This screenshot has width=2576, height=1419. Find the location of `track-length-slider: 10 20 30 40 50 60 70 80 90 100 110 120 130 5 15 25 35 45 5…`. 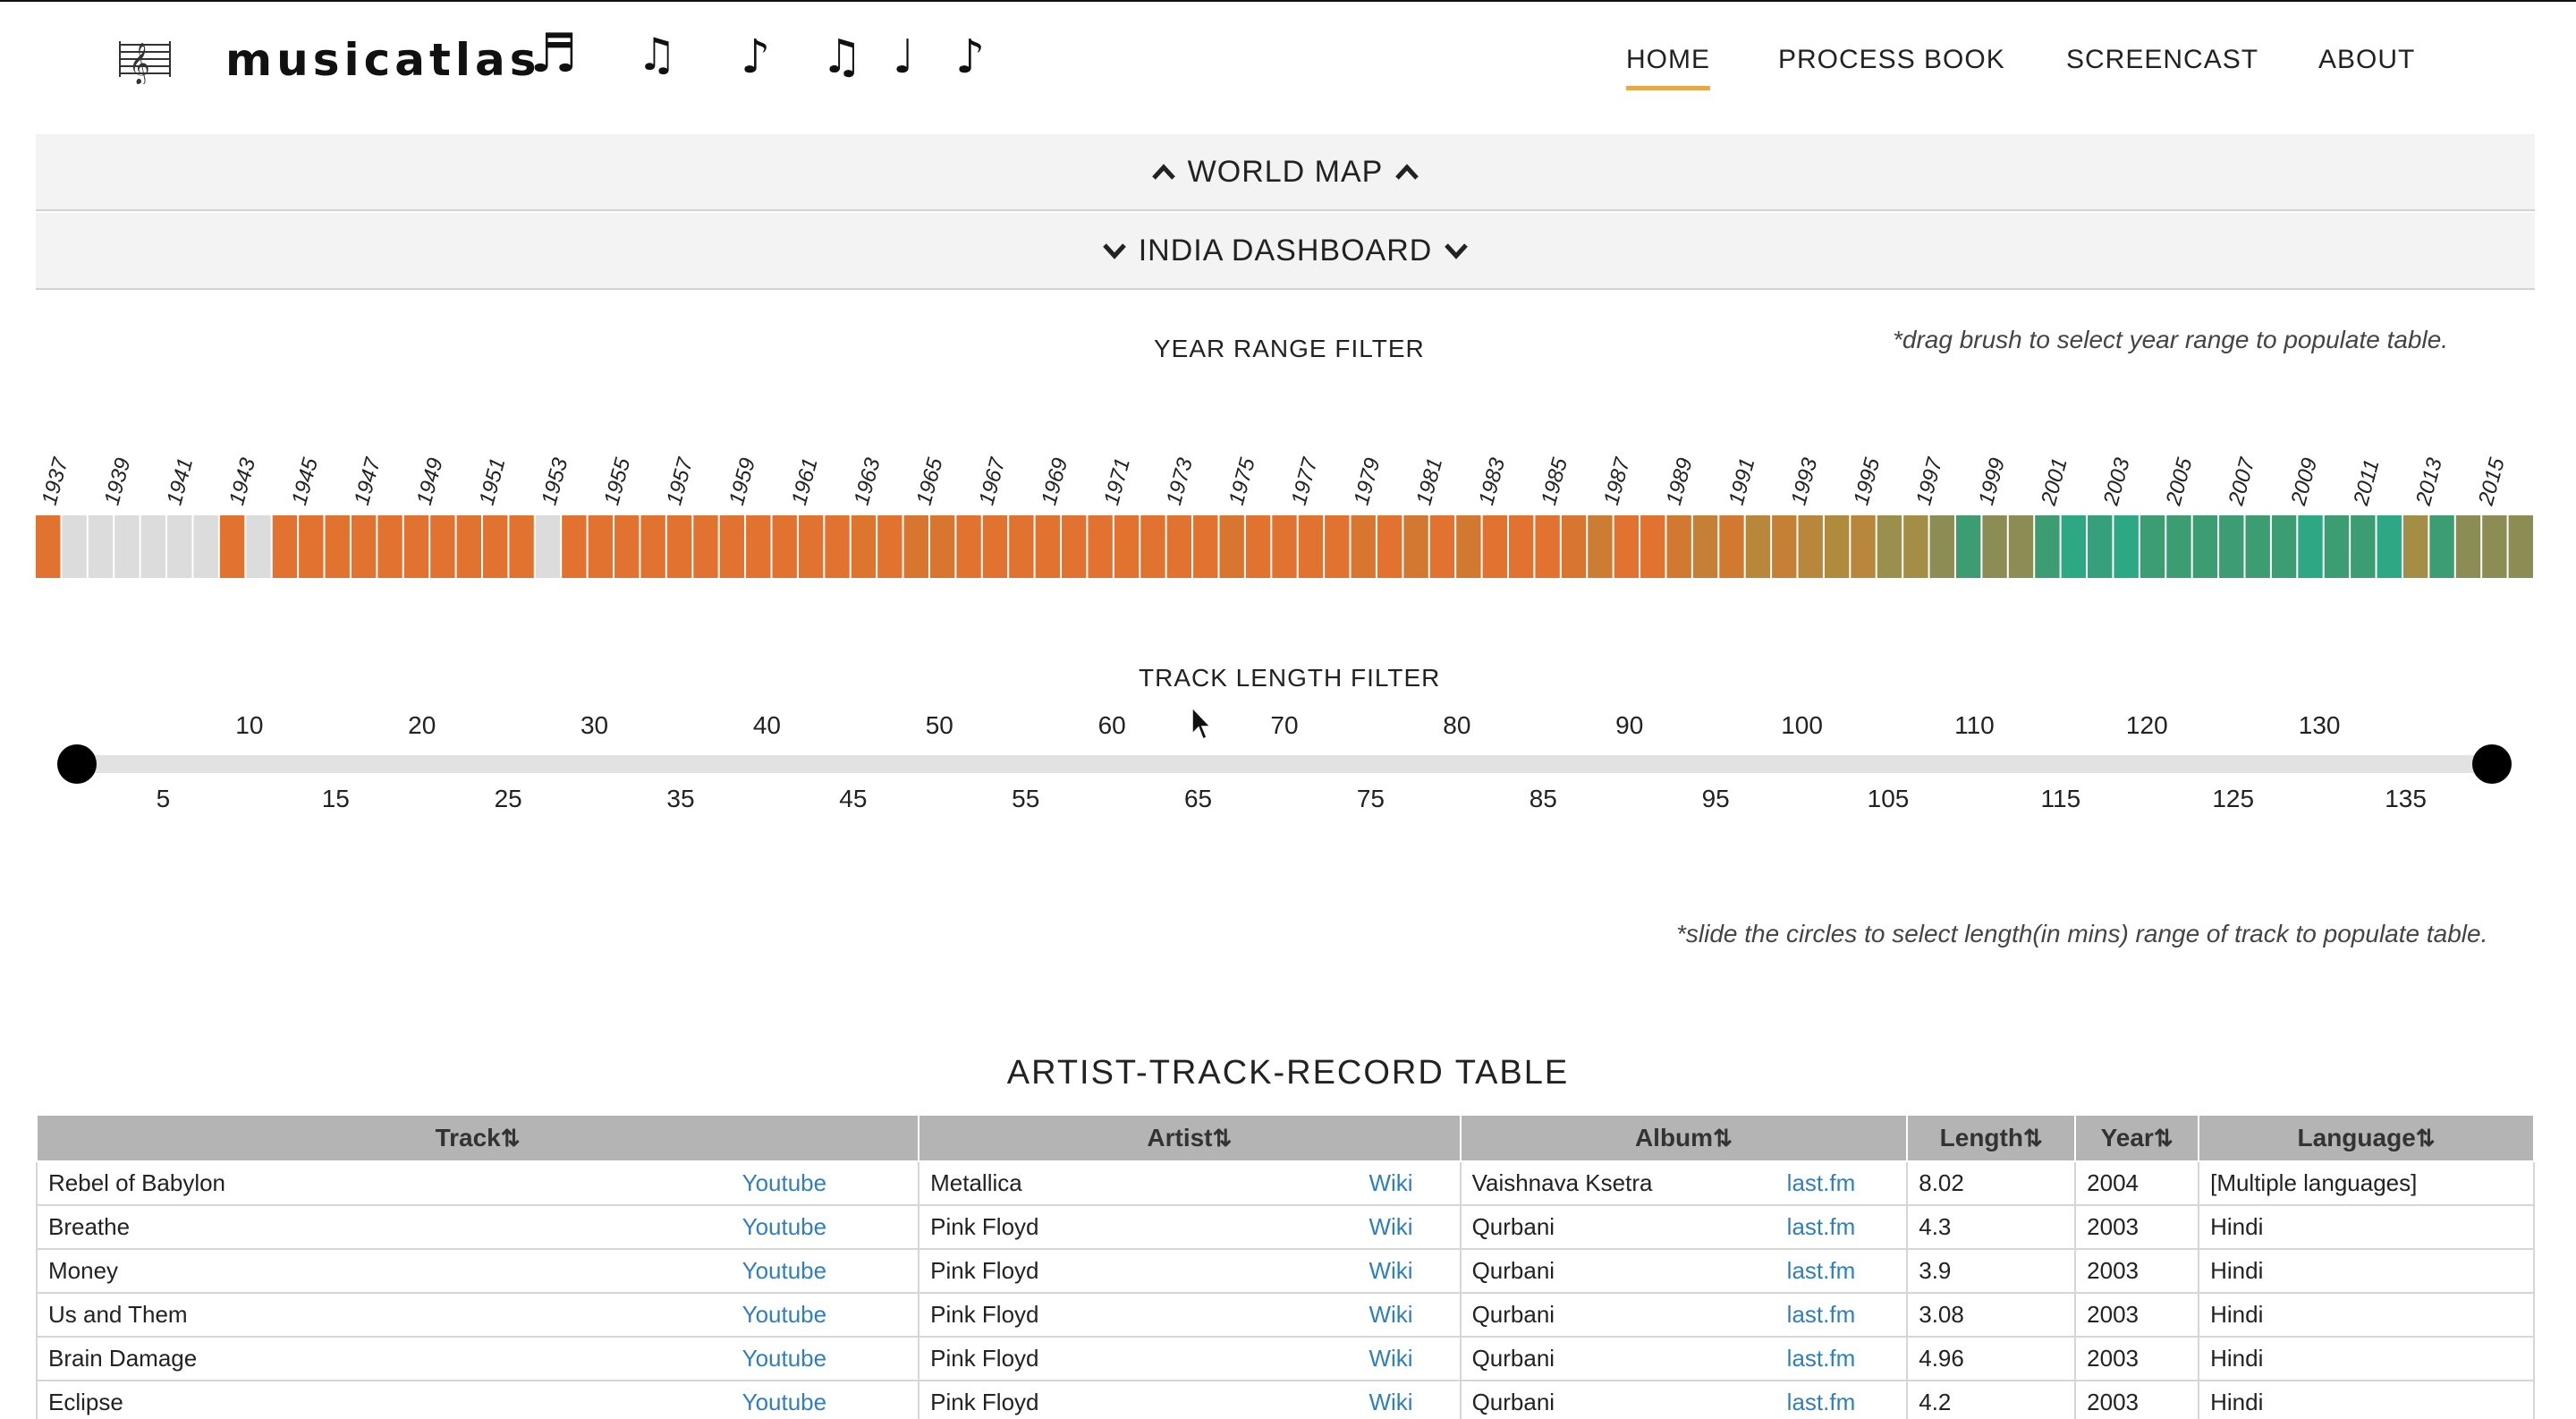

track-length-slider: 10 20 30 40 50 60 70 80 90 100 110 120 130 5 15 25 35 45 5… is located at coordinates (1288, 765).